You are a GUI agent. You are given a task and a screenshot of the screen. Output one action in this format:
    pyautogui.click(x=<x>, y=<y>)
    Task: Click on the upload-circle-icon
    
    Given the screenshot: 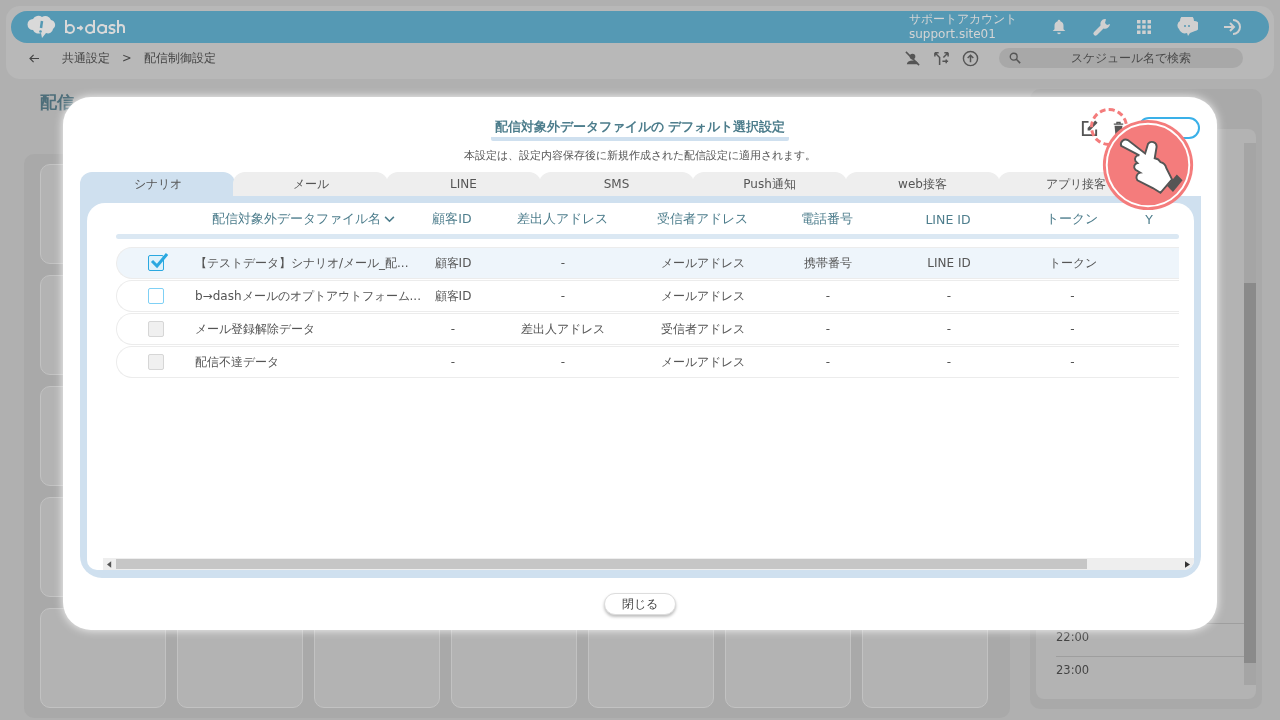 What is the action you would take?
    pyautogui.click(x=970, y=58)
    